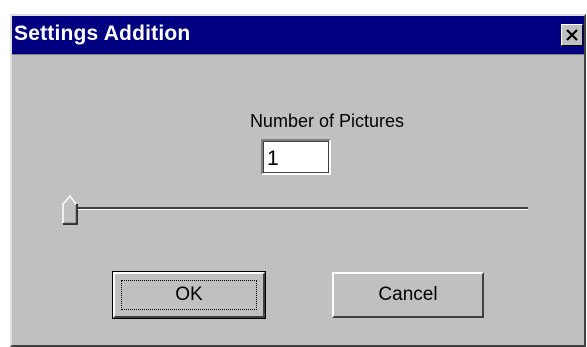 The image size is (587, 347). What do you see at coordinates (102, 33) in the screenshot?
I see `window-title: Settings Addition` at bounding box center [102, 33].